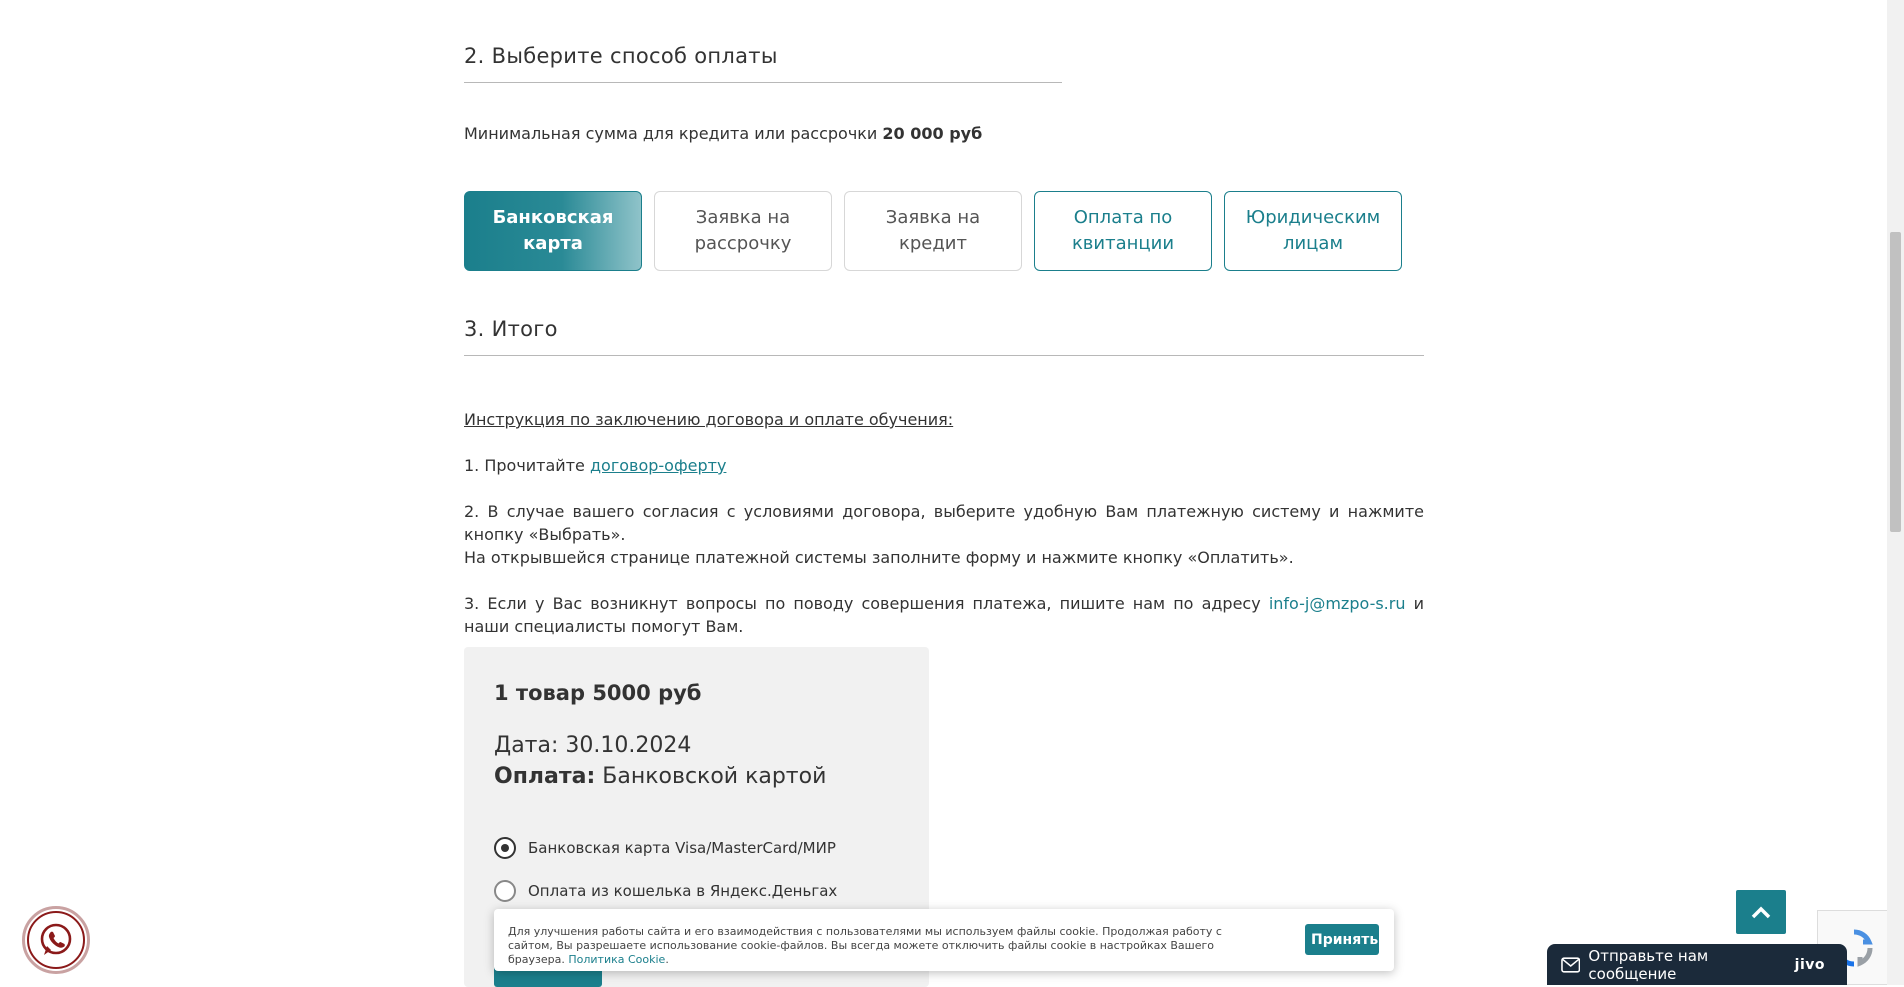 This screenshot has width=1904, height=987. Describe the element at coordinates (682, 848) in the screenshot. I see `radio-option-label: Банковская карта Visa/MasterCard/МИР` at that location.